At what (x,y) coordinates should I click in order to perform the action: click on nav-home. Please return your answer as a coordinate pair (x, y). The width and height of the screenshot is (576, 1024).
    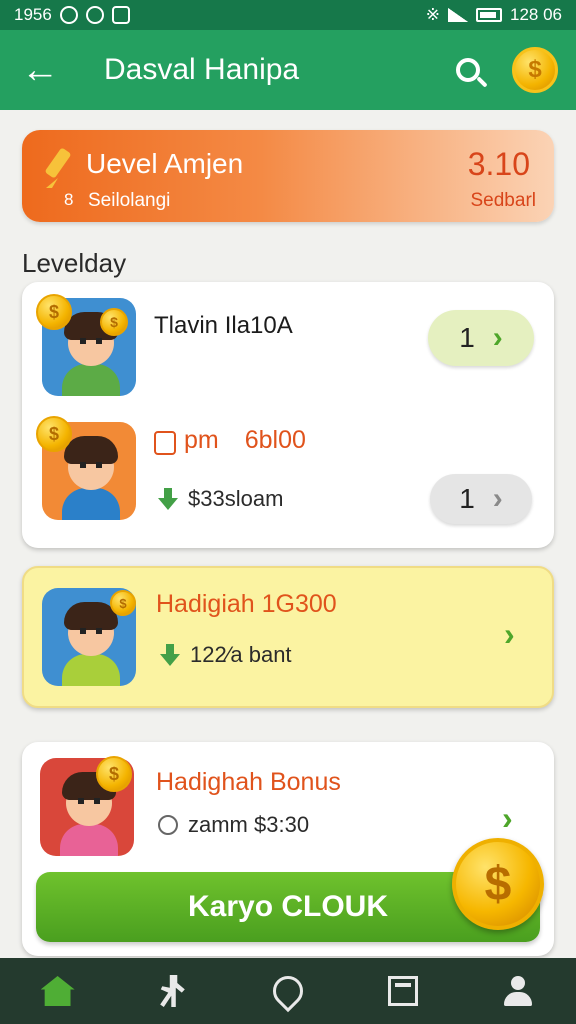
    Looking at the image, I should click on (58, 991).